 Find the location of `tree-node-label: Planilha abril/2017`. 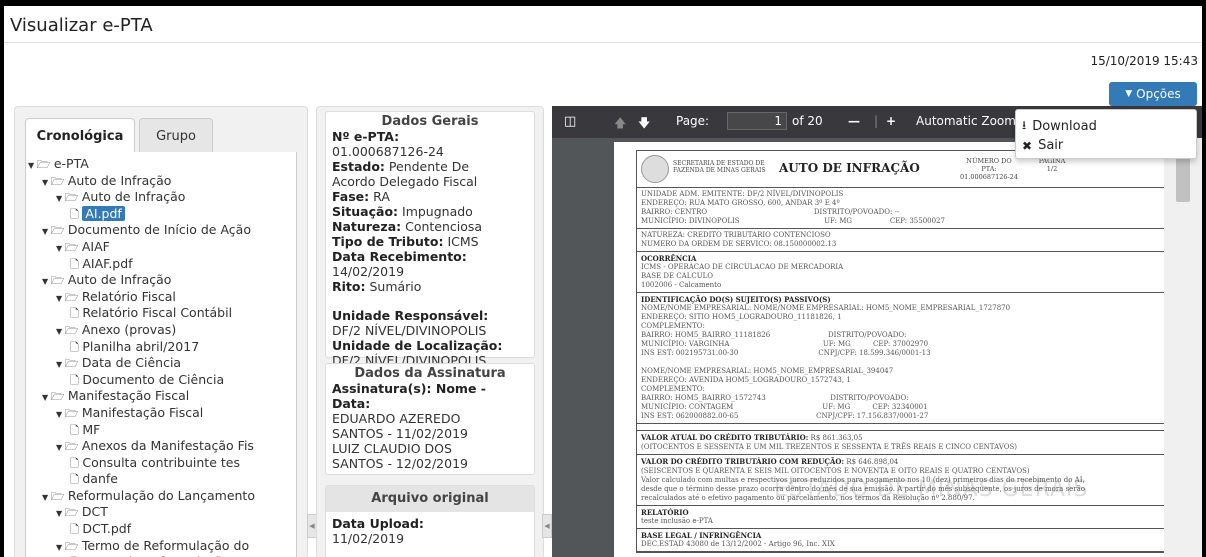

tree-node-label: Planilha abril/2017 is located at coordinates (141, 346).